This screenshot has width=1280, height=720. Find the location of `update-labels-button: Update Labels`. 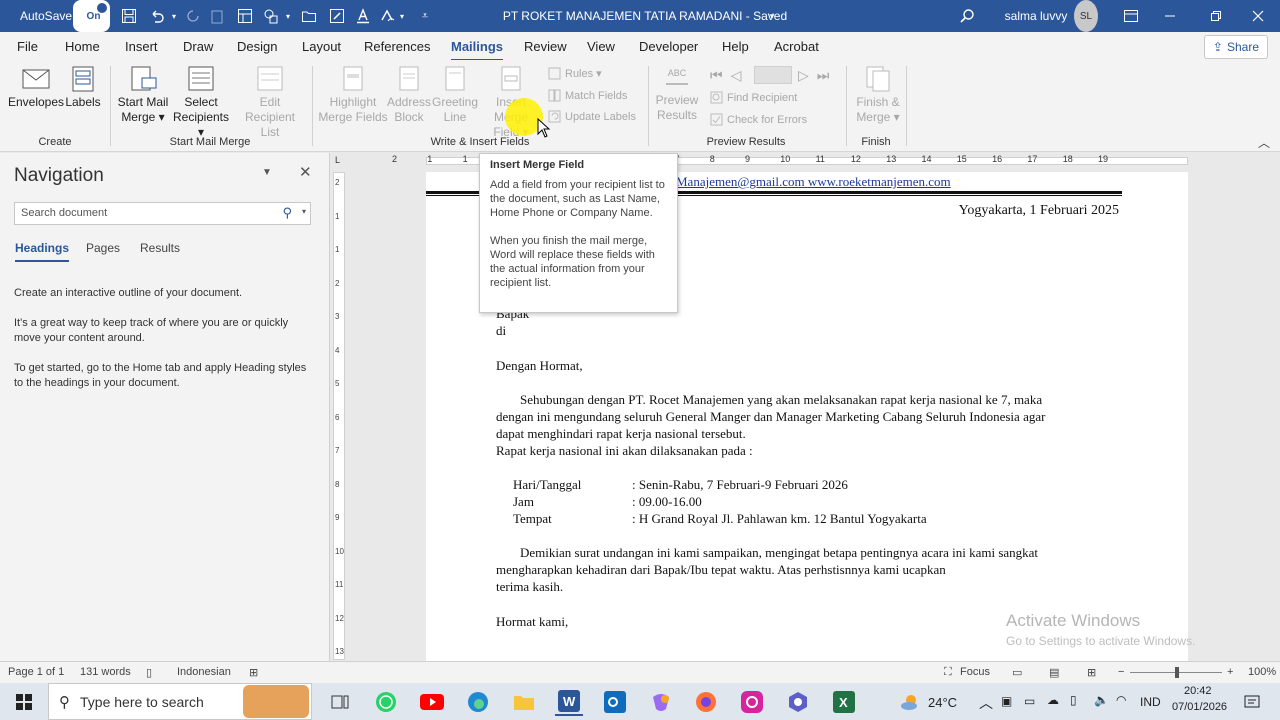

update-labels-button: Update Labels is located at coordinates (592, 116).